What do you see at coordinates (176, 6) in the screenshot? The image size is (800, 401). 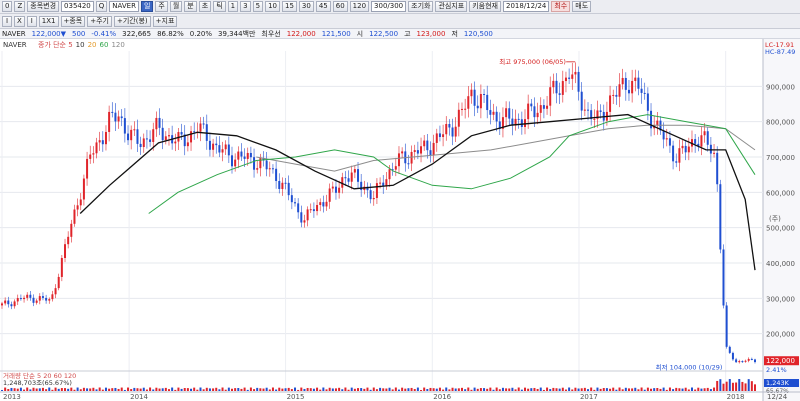 I see `toolbar-item-8: 월` at bounding box center [176, 6].